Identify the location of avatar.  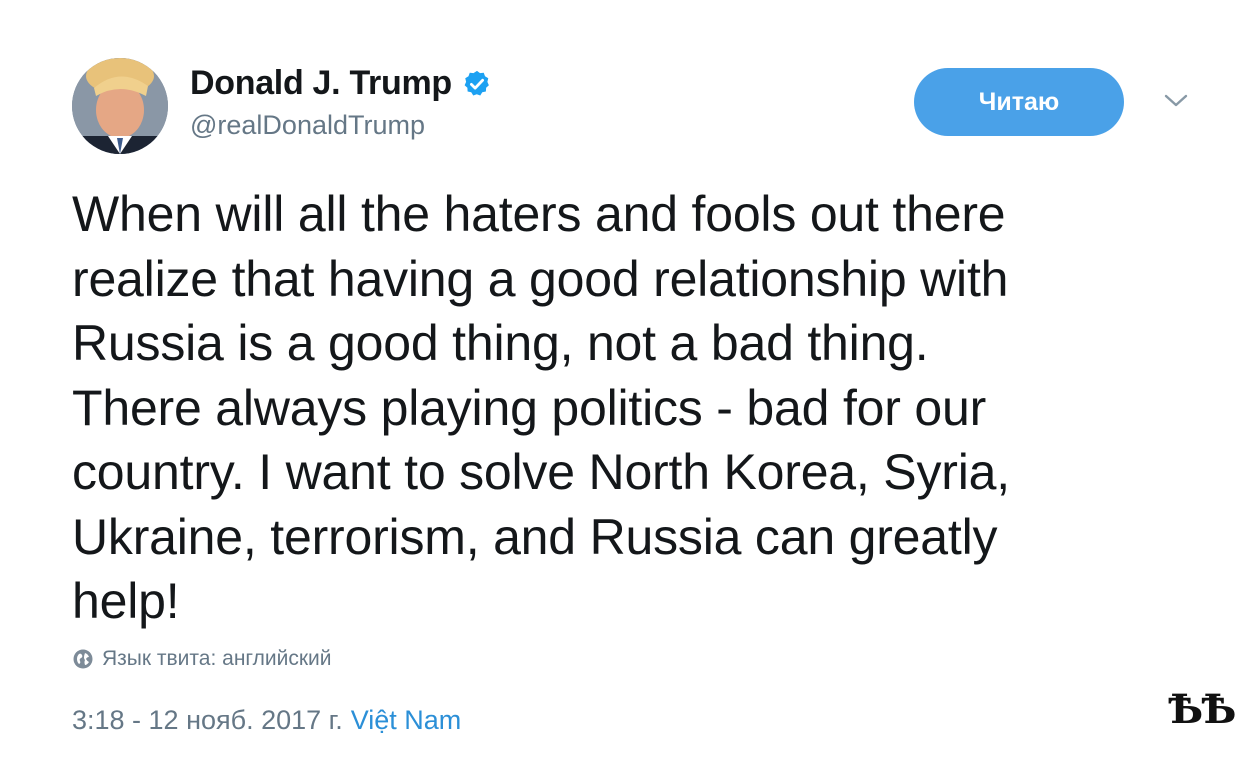
(120, 106).